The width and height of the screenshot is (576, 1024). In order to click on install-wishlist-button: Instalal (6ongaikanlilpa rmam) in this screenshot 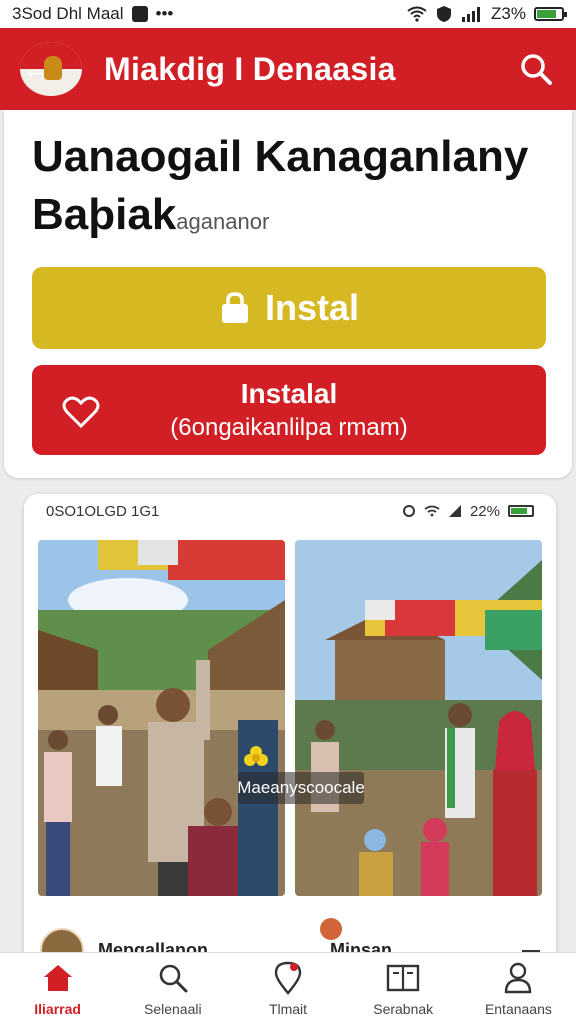, I will do `click(289, 410)`.